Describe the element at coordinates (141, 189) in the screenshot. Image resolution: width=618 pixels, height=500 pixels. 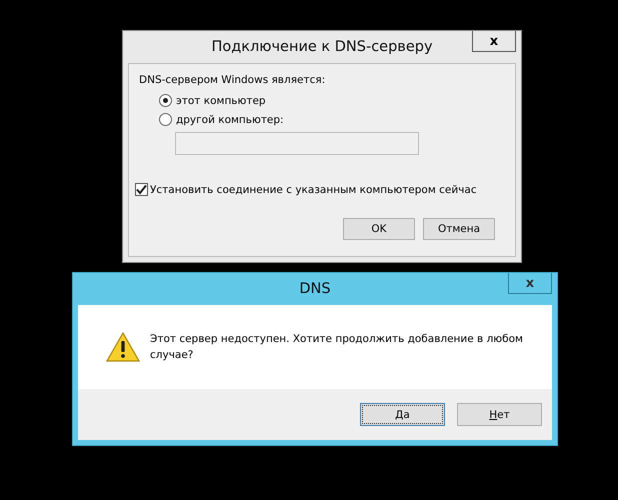
I see `checkbox` at that location.